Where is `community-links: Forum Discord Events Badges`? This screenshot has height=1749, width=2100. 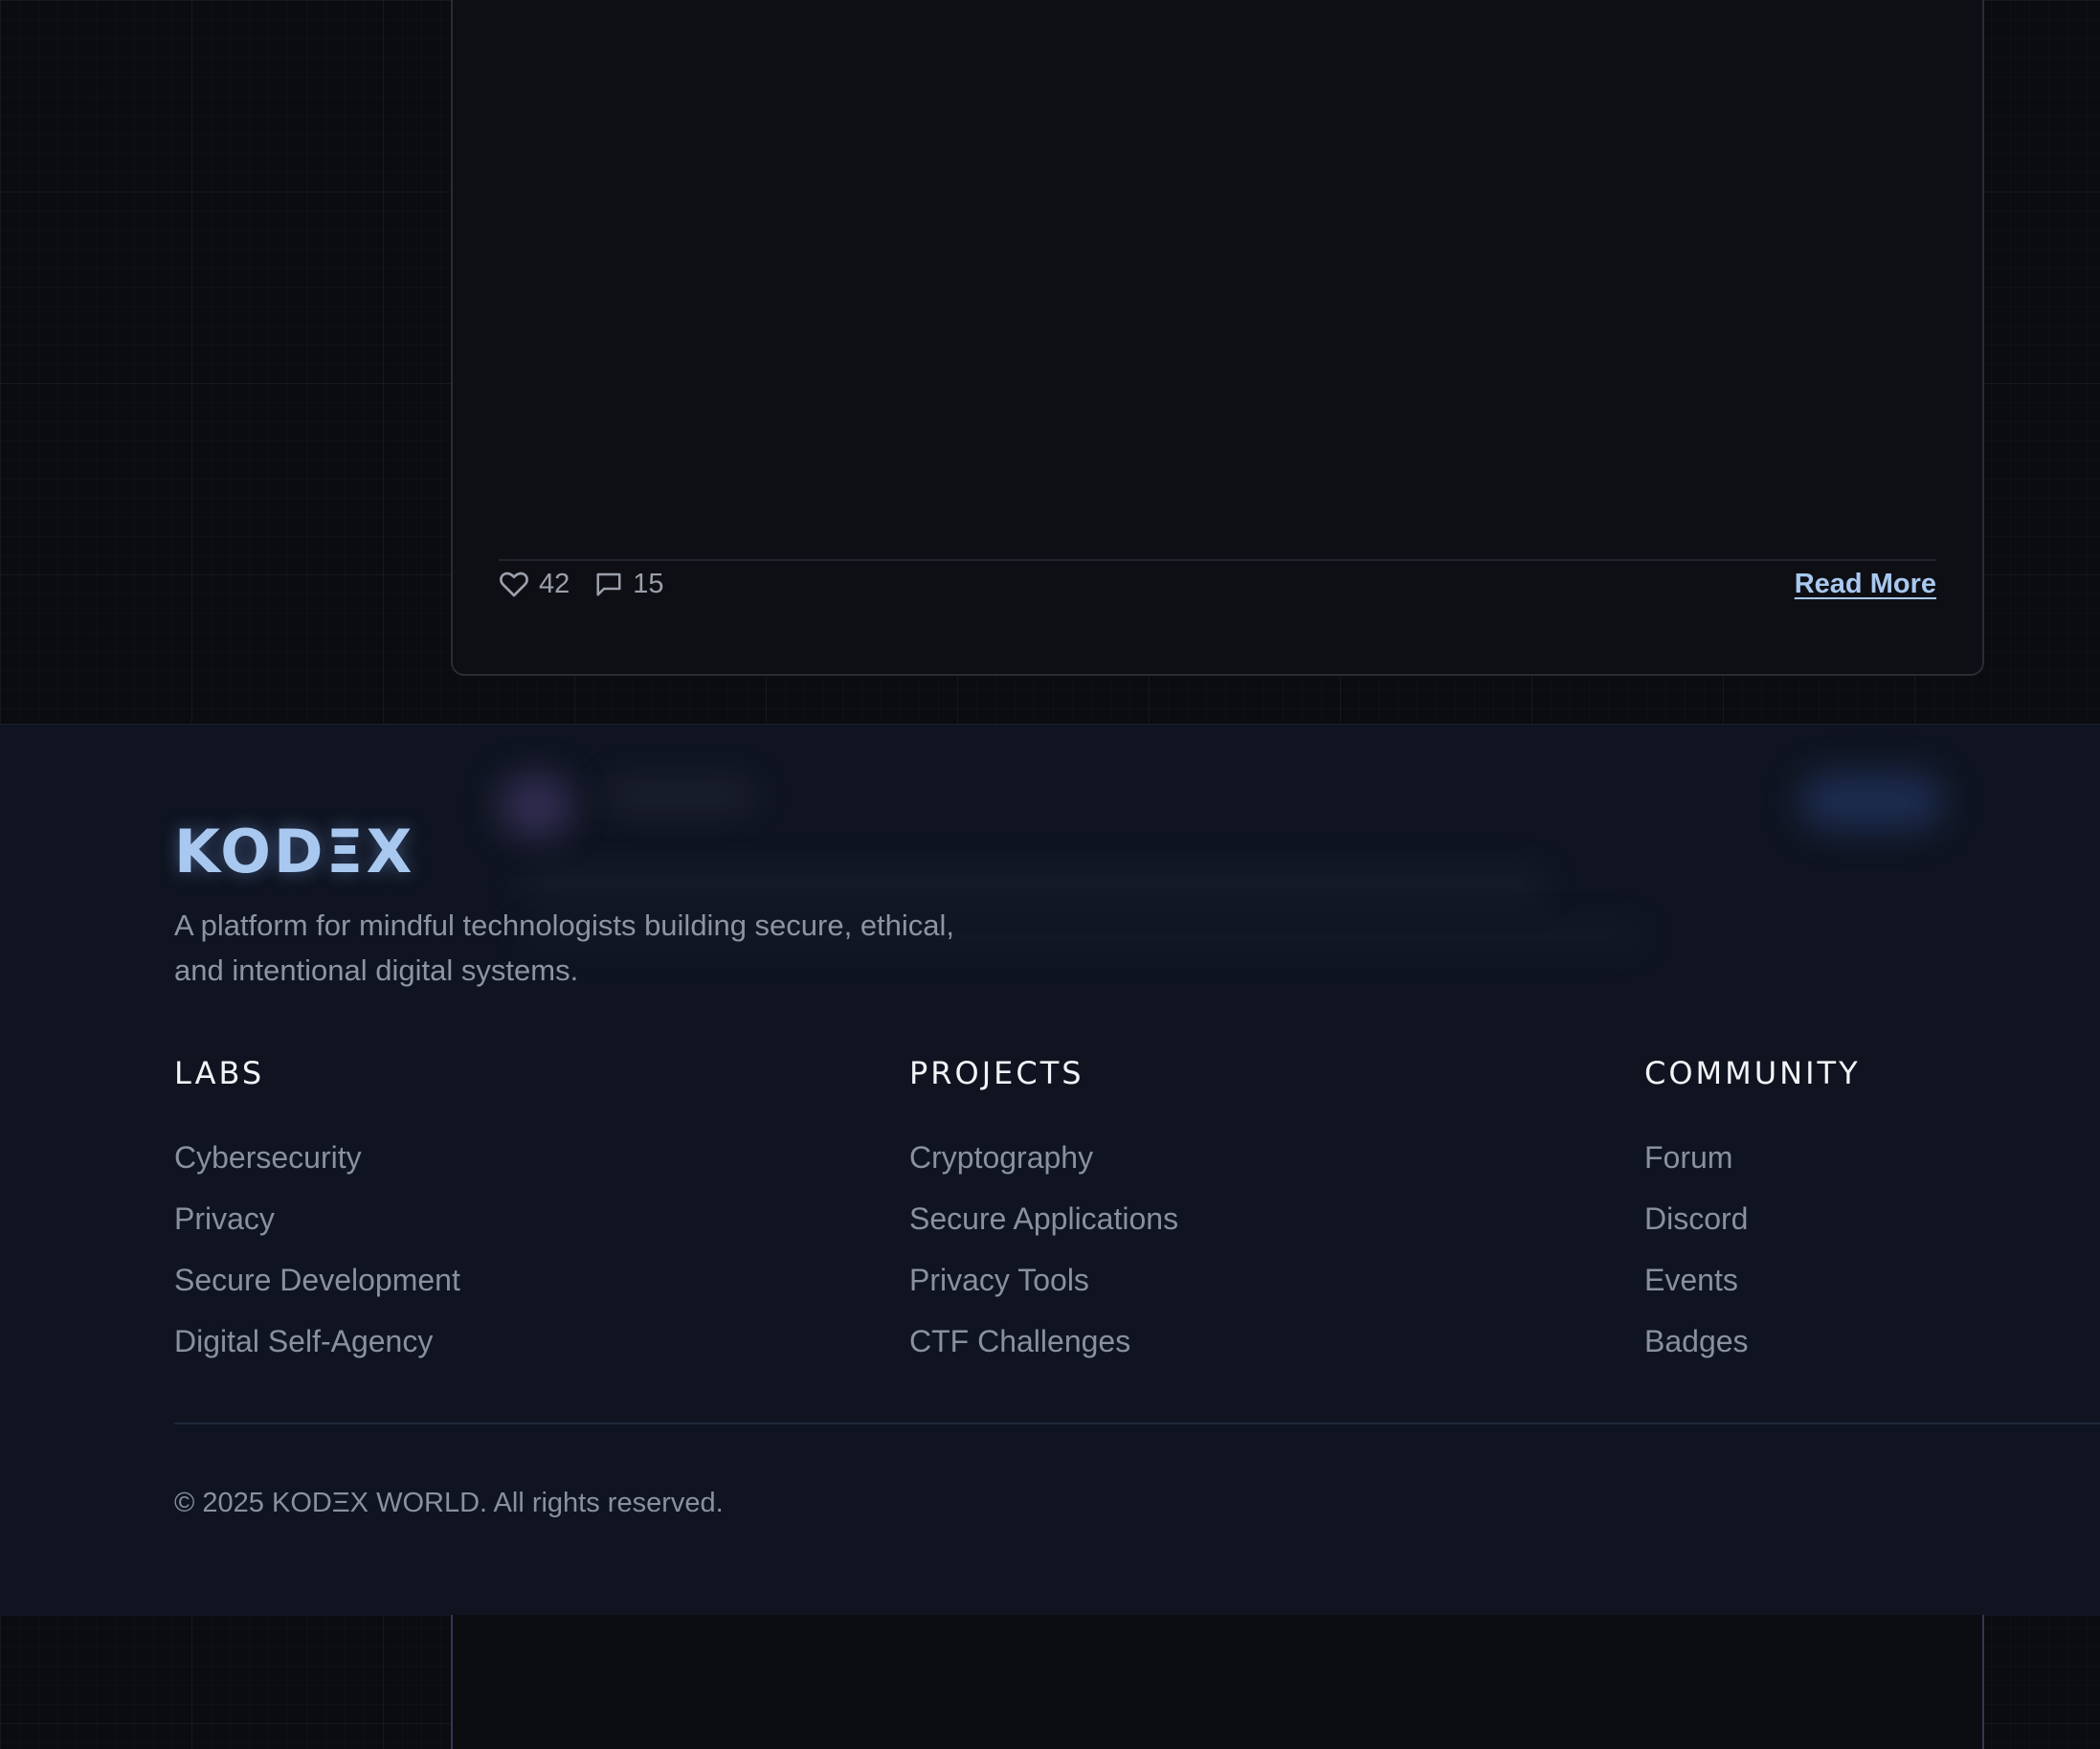
community-links: Forum Discord Events Badges is located at coordinates (1872, 1249).